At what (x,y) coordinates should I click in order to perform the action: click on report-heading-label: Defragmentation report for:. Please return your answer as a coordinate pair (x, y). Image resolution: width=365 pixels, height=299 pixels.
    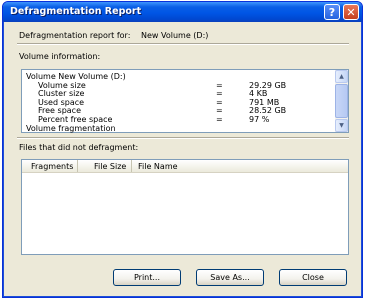
    Looking at the image, I should click on (75, 35).